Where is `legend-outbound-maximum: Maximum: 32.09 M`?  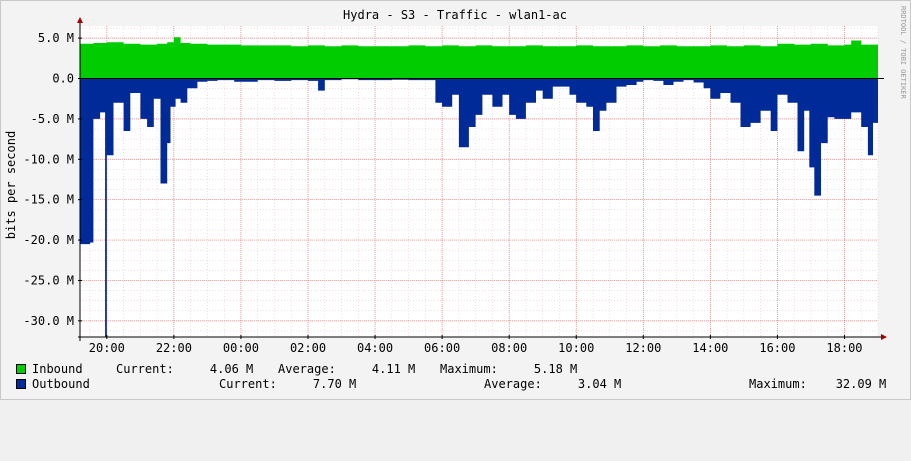
legend-outbound-maximum: Maximum: 32.09 M is located at coordinates (818, 384).